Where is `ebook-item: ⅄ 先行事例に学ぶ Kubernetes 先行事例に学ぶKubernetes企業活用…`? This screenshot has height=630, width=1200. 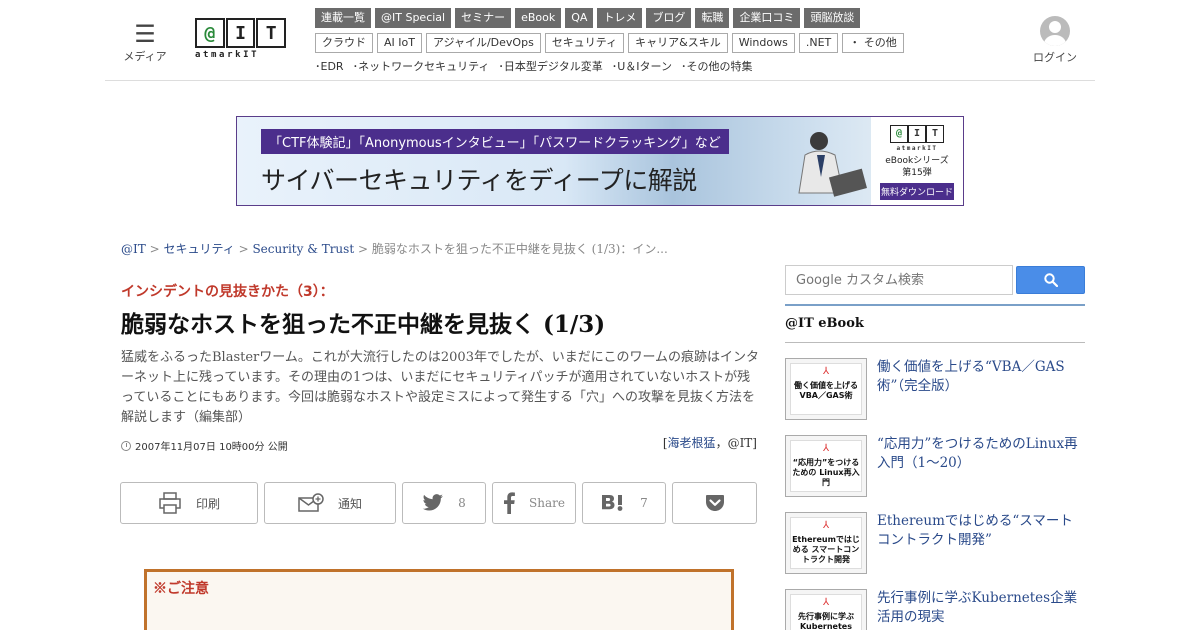
ebook-item: ⅄ 先行事例に学ぶ Kubernetes 先行事例に学ぶKubernetes企業活用… is located at coordinates (935, 609).